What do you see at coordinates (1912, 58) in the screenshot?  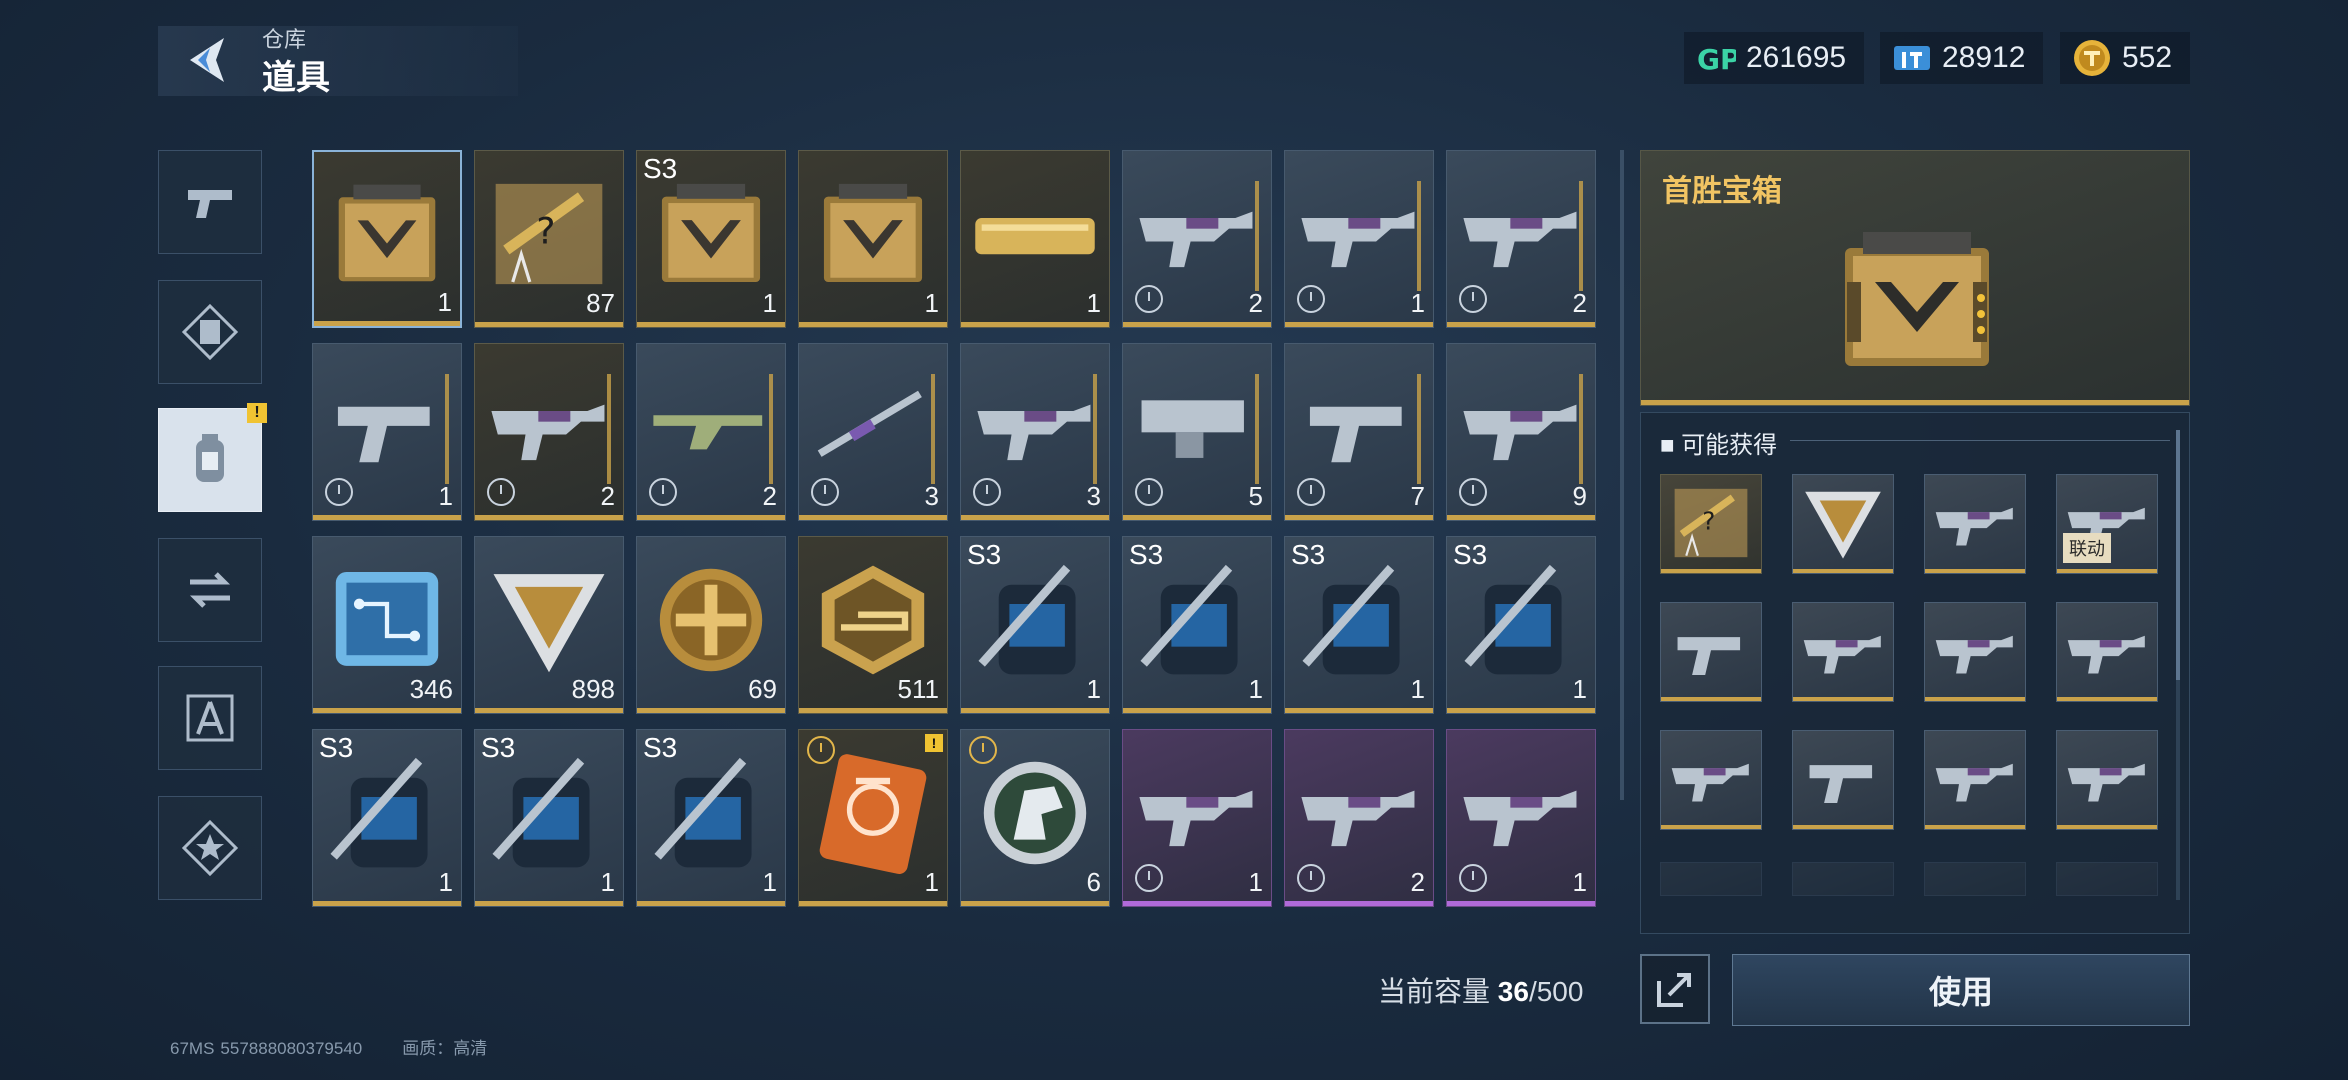 I see `ticket-icon` at bounding box center [1912, 58].